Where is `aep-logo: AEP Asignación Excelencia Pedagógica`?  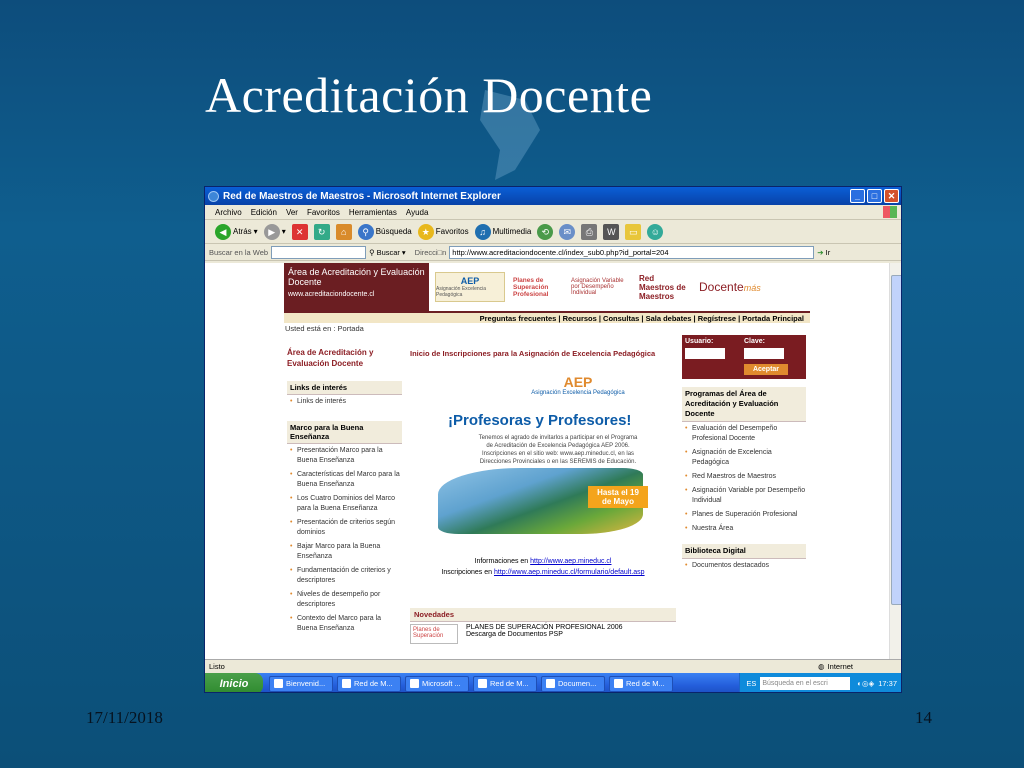 aep-logo: AEP Asignación Excelencia Pedagógica is located at coordinates (470, 287).